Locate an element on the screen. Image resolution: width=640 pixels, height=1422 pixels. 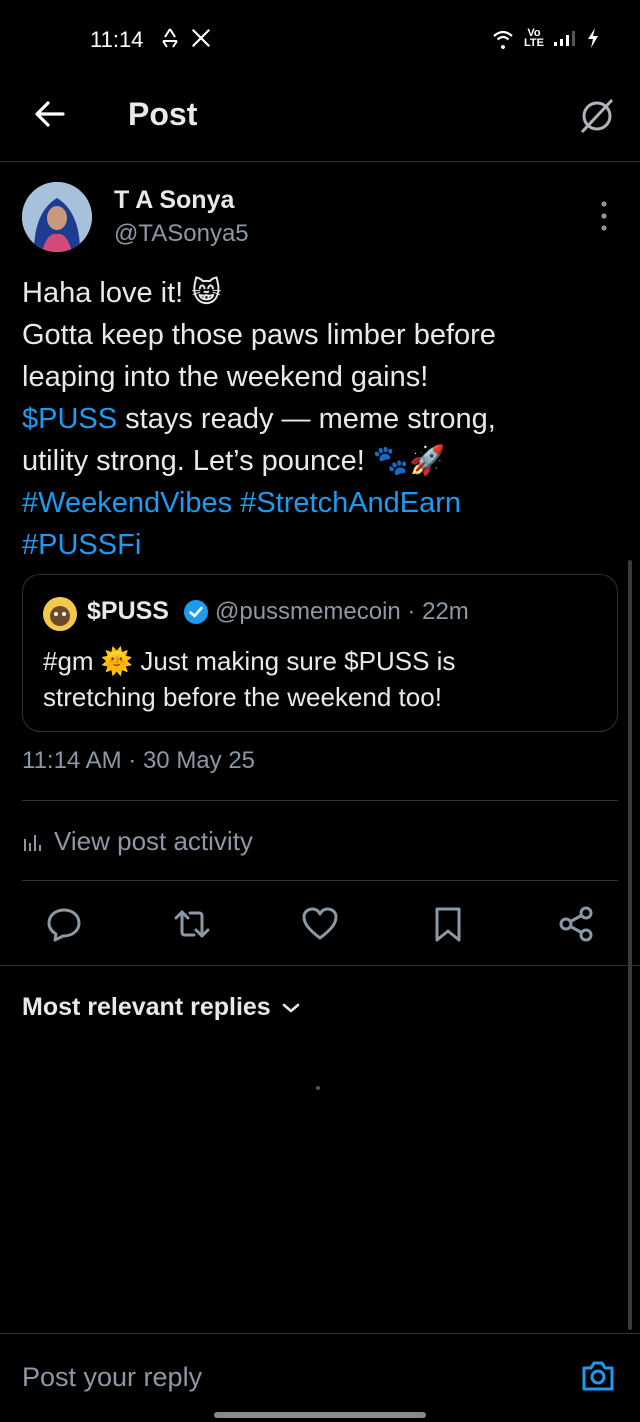
avatar is located at coordinates (57, 217).